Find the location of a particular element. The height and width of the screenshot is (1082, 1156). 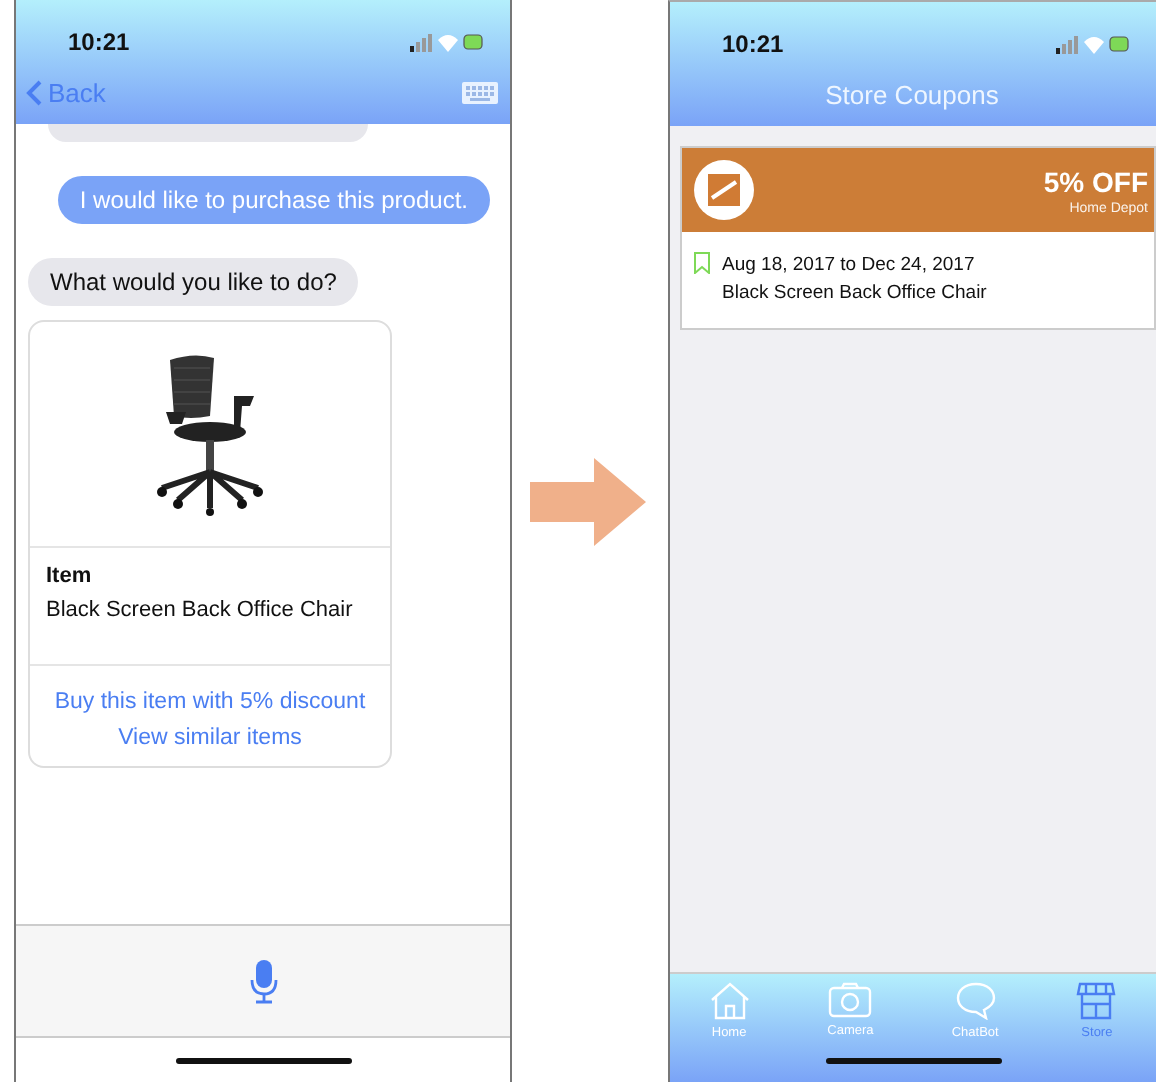

chevron-left-icon is located at coordinates (34, 92).